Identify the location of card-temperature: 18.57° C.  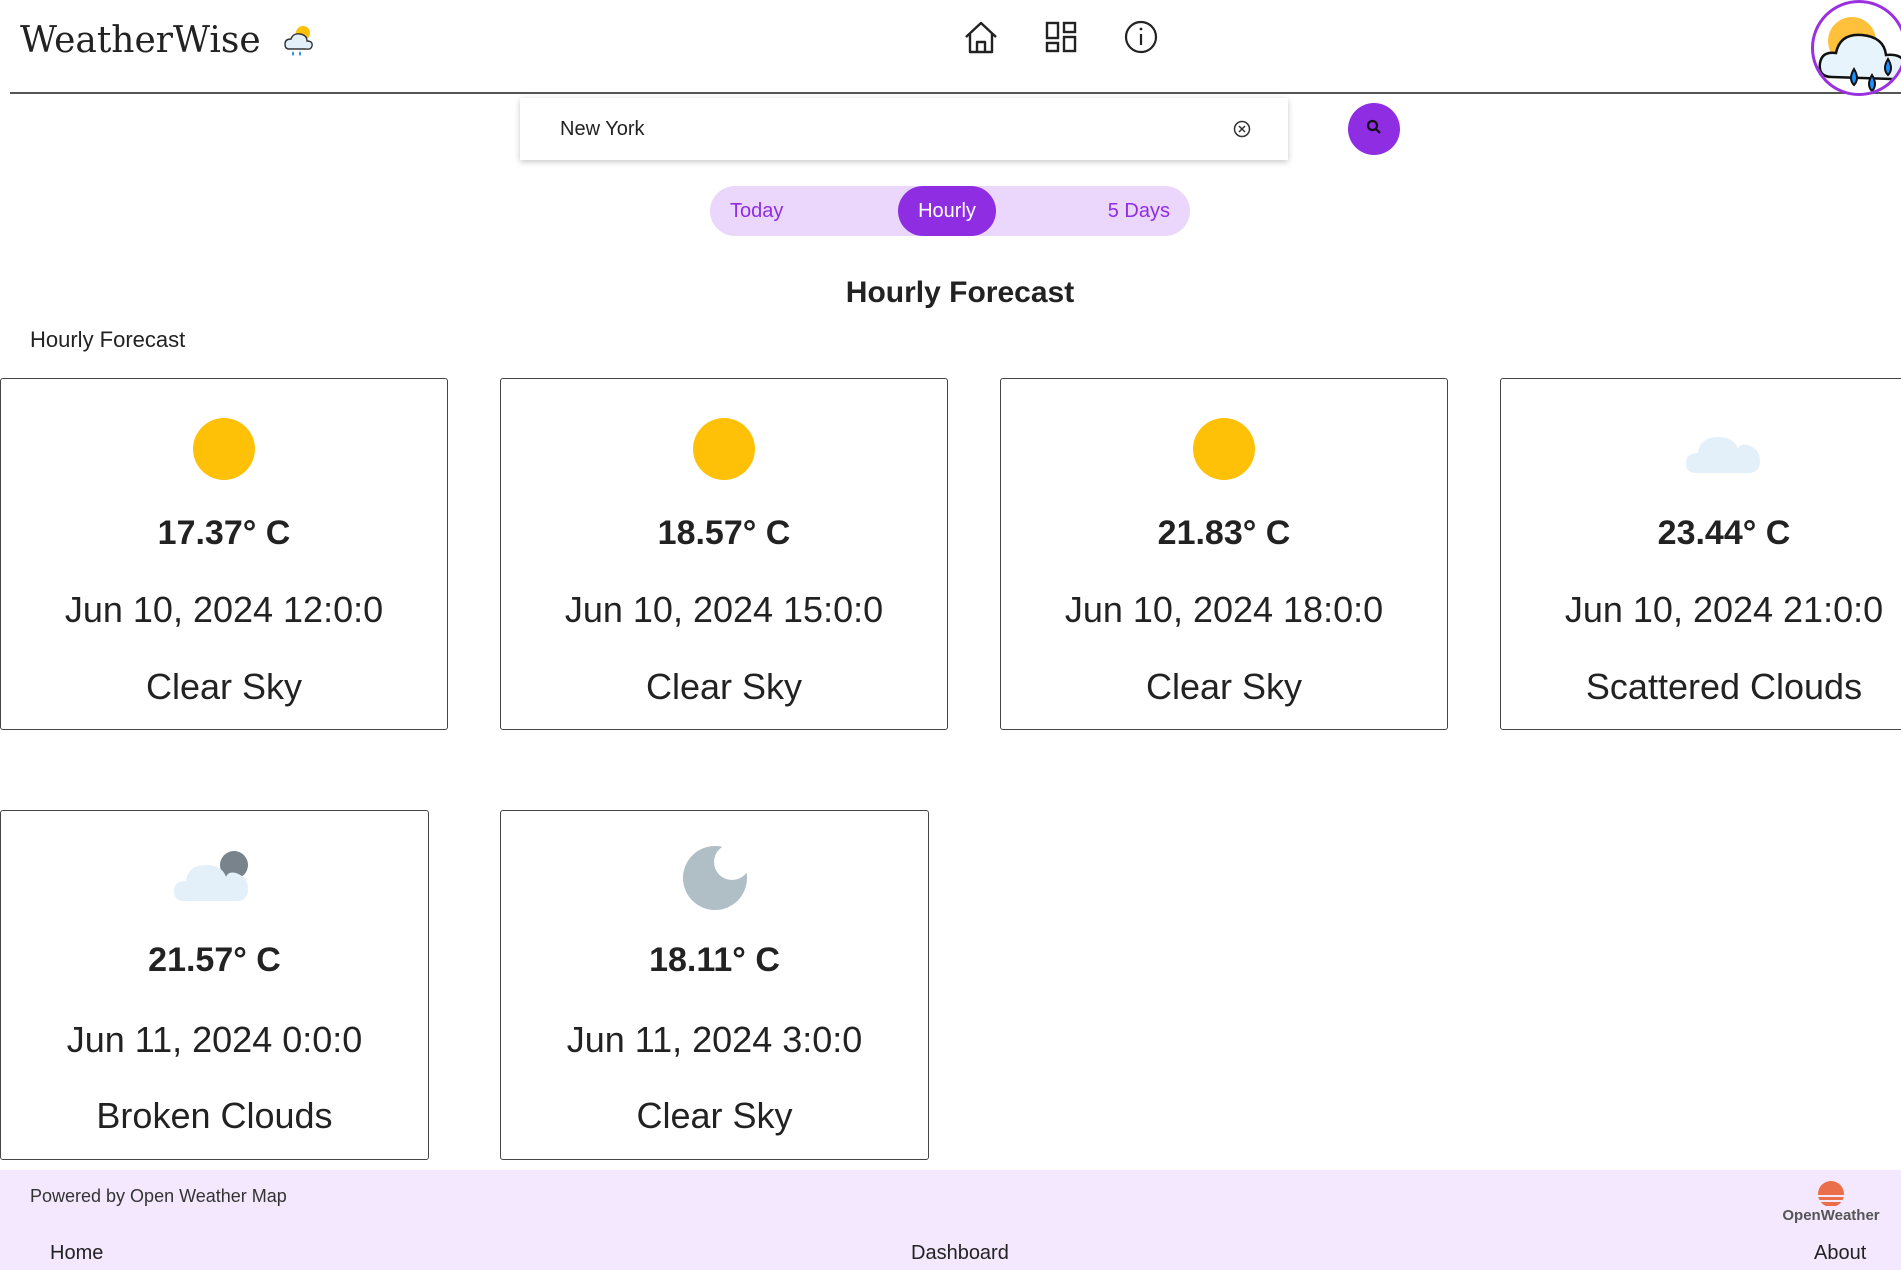
(724, 533).